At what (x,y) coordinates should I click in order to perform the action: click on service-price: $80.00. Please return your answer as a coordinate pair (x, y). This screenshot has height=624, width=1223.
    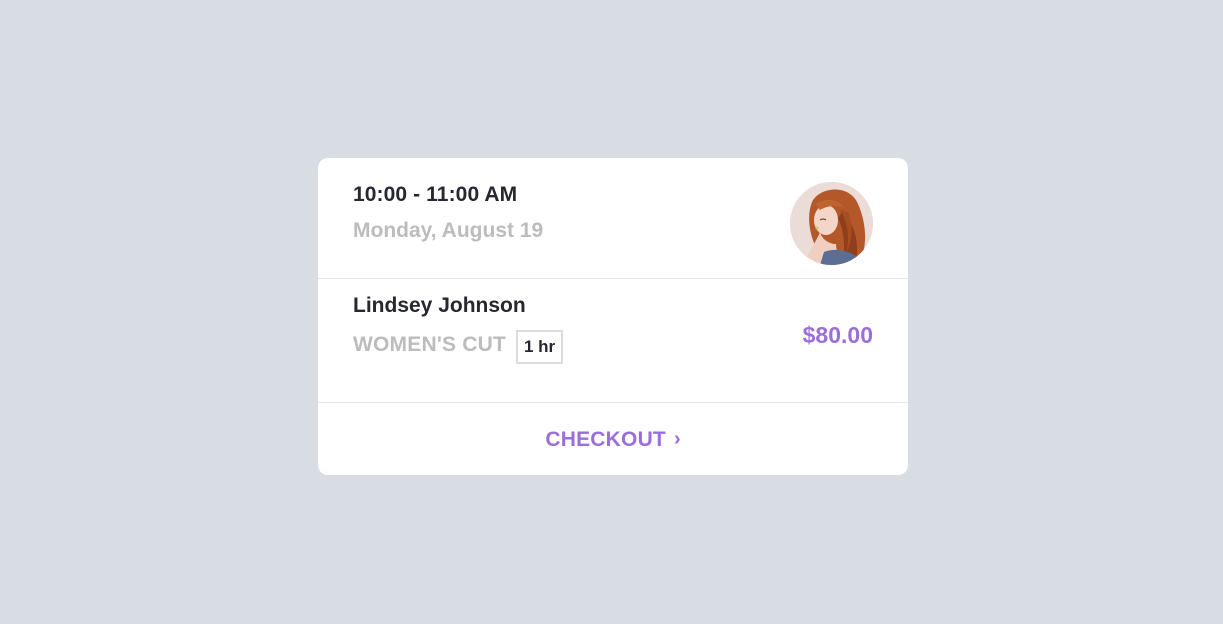
    Looking at the image, I should click on (837, 335).